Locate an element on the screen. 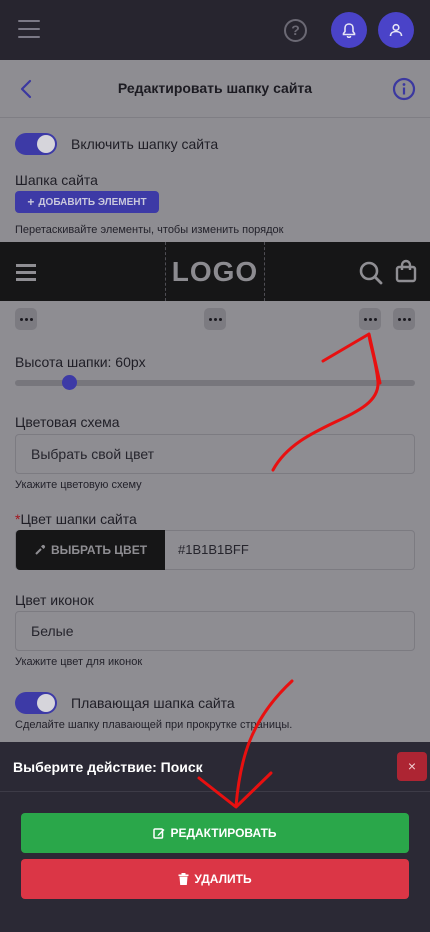  edit-icon is located at coordinates (159, 833).